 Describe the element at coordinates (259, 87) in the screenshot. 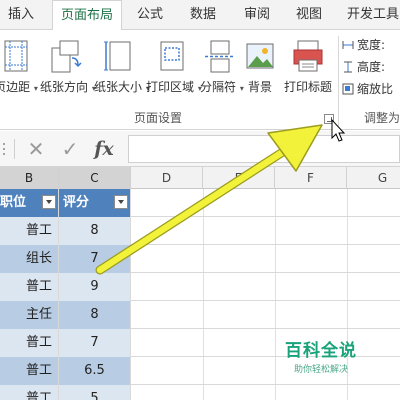

I see `background-label: 背景` at that location.